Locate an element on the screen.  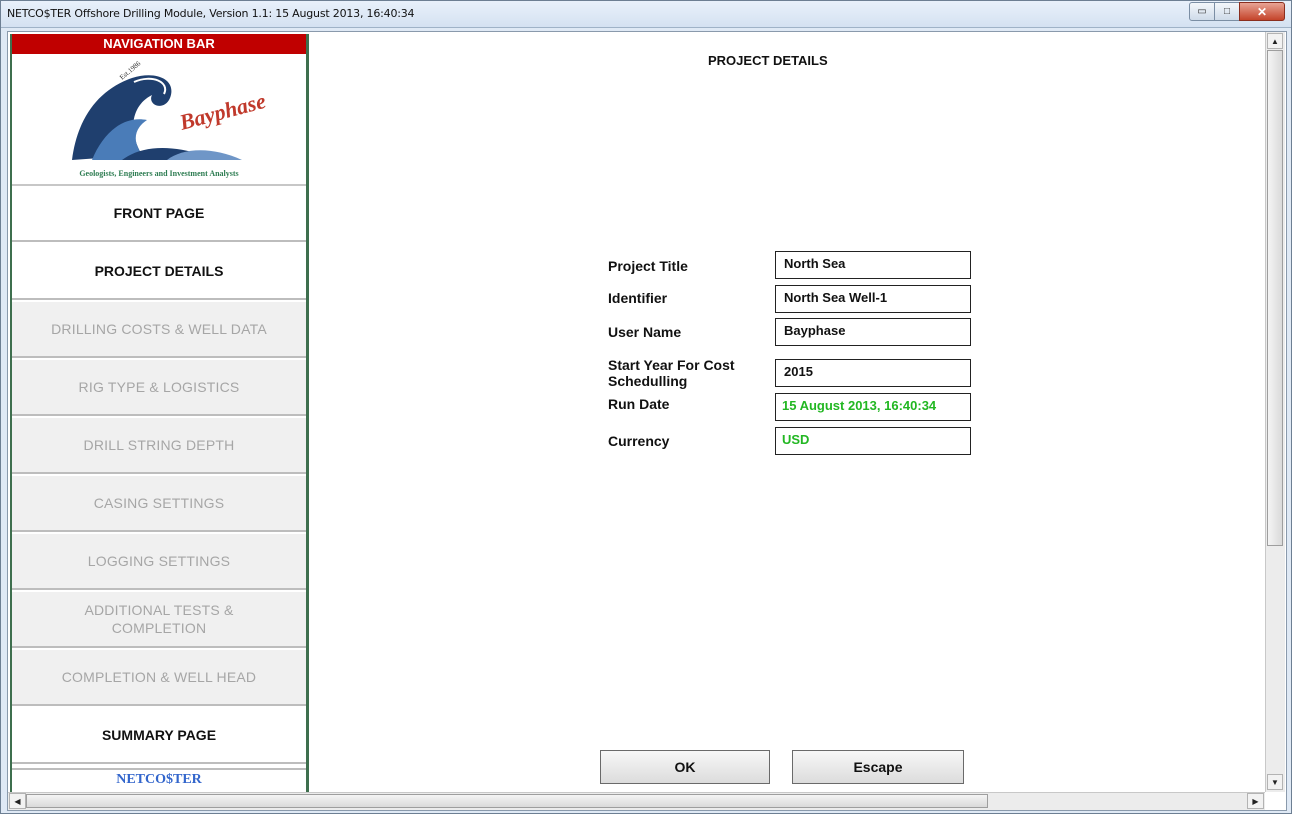
vertical-scrollbar: ▲ ▼ is located at coordinates (1275, 412).